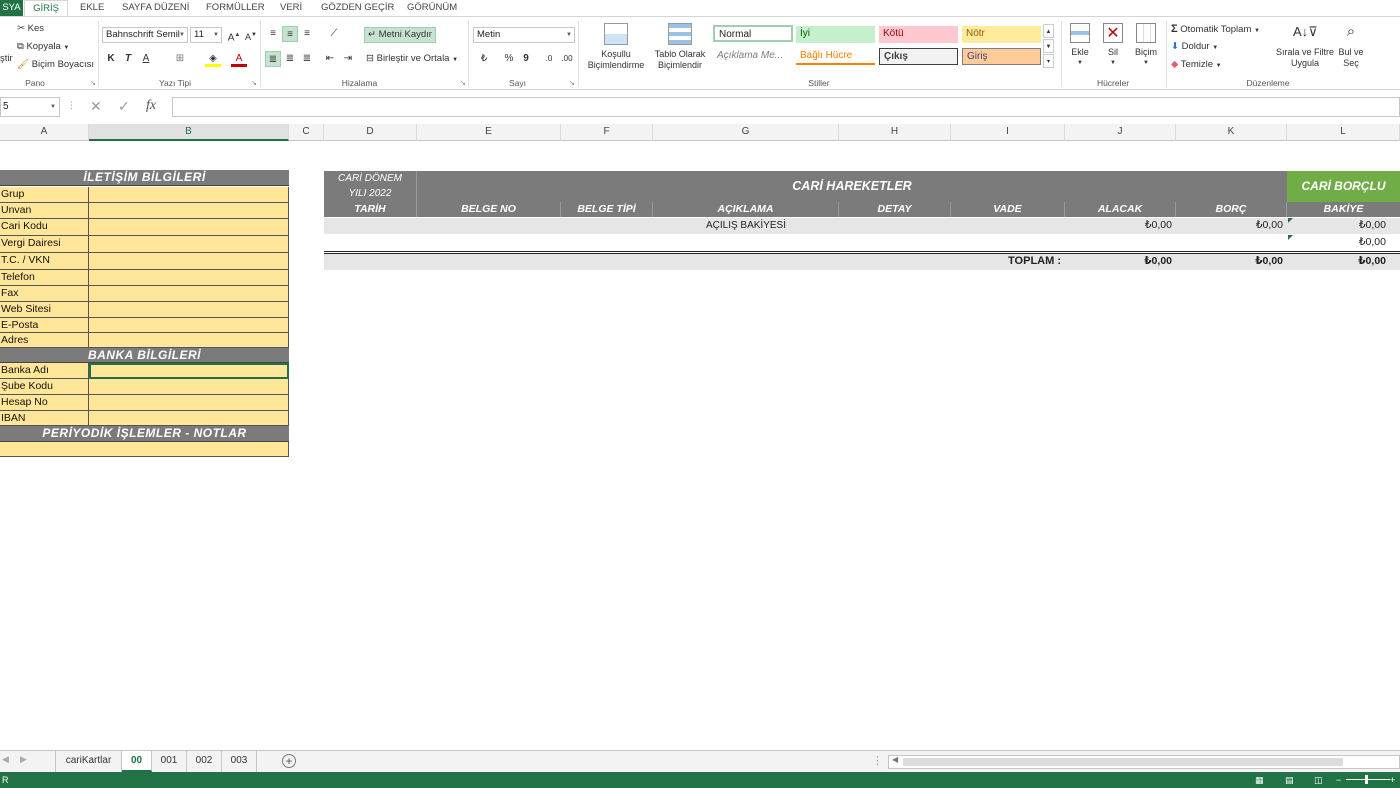 This screenshot has height=788, width=1400. Describe the element at coordinates (524, 35) in the screenshot. I see `number-format-select: Metin ▼` at that location.